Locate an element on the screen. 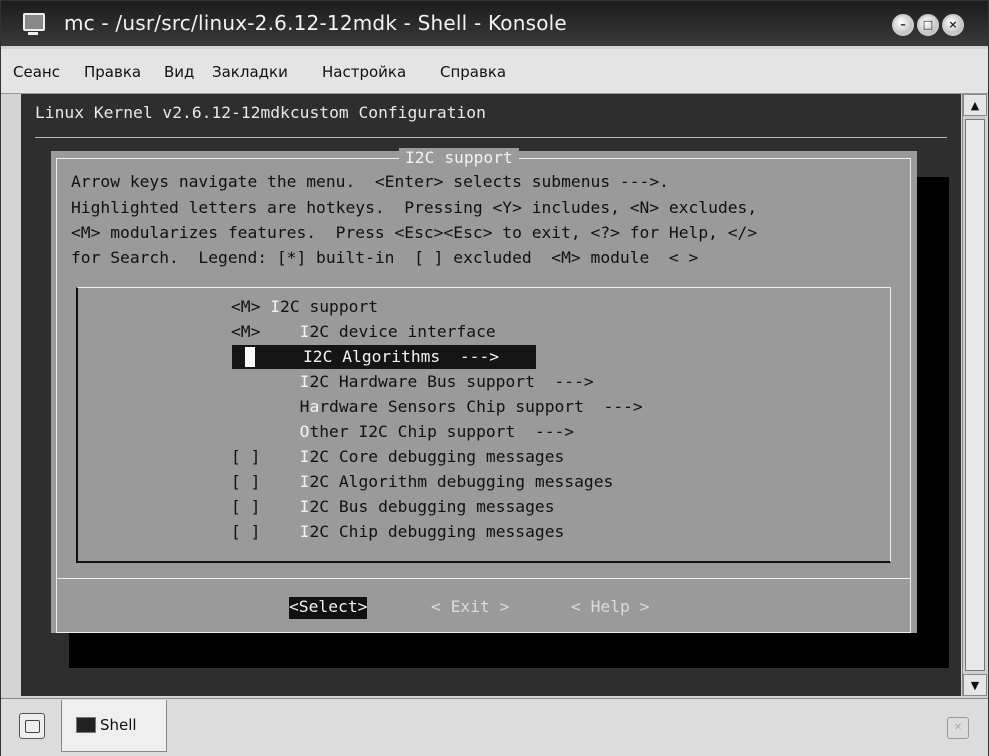  menu-item-i2c-support: <M> I2C support is located at coordinates (304, 306).